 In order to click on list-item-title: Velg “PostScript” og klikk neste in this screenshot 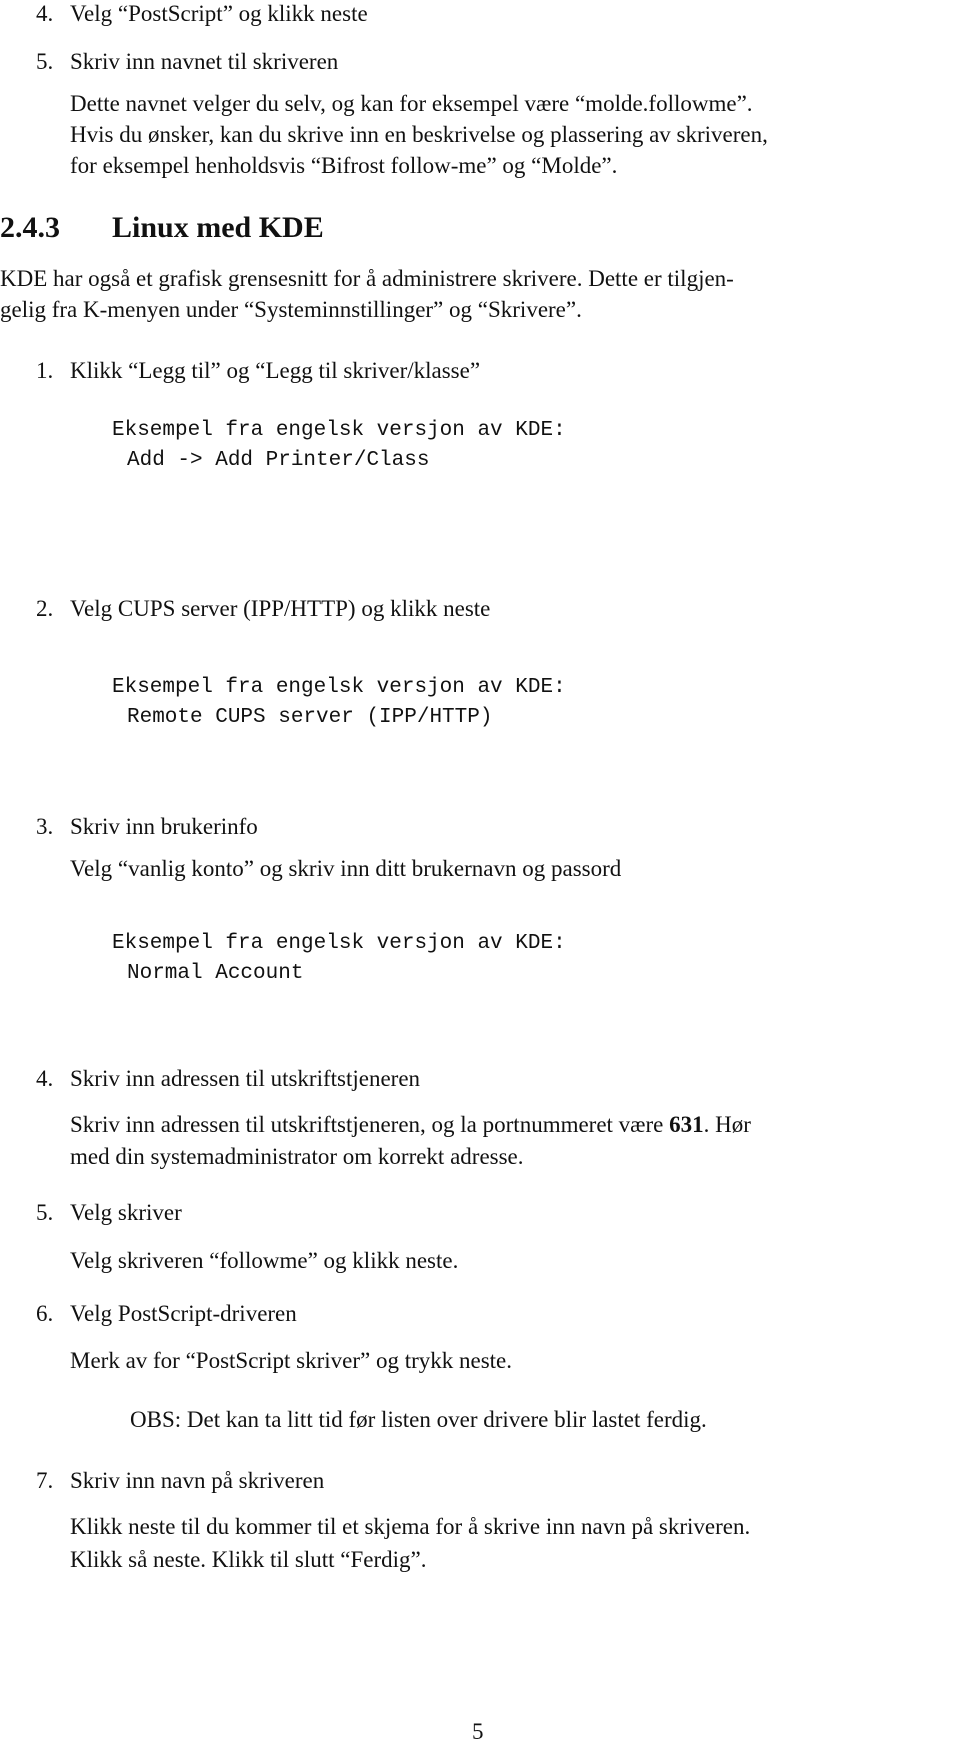, I will do `click(219, 13)`.